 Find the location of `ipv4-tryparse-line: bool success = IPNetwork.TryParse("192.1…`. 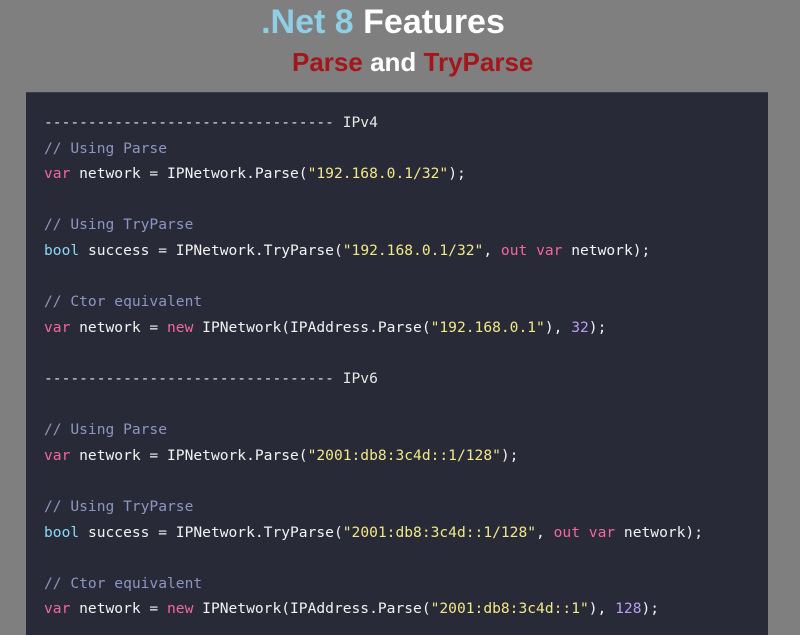

ipv4-tryparse-line: bool success = IPNetwork.TryParse("192.1… is located at coordinates (347, 250).